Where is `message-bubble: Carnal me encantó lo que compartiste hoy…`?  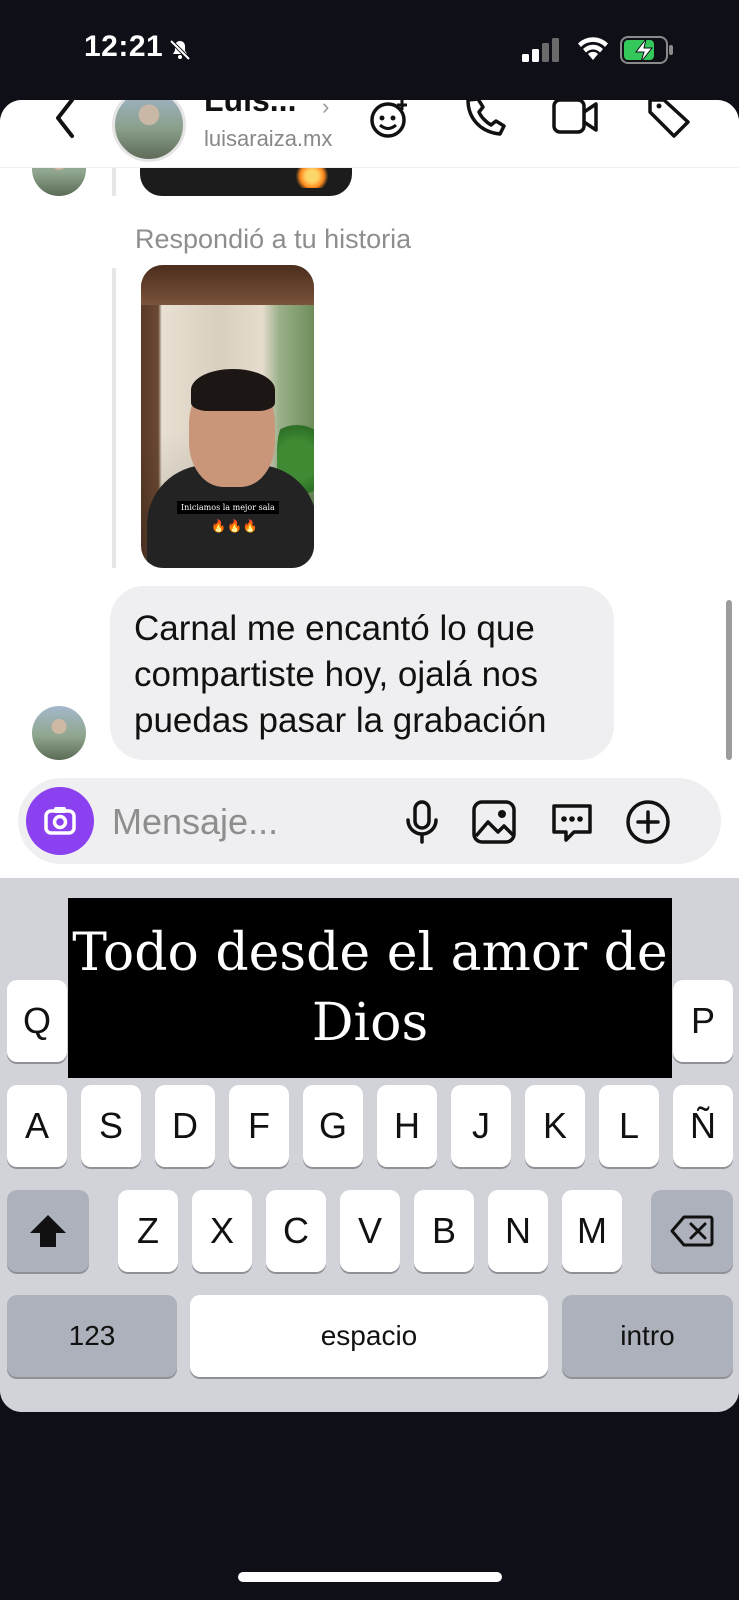
message-bubble: Carnal me encantó lo que compartiste hoy… is located at coordinates (362, 673).